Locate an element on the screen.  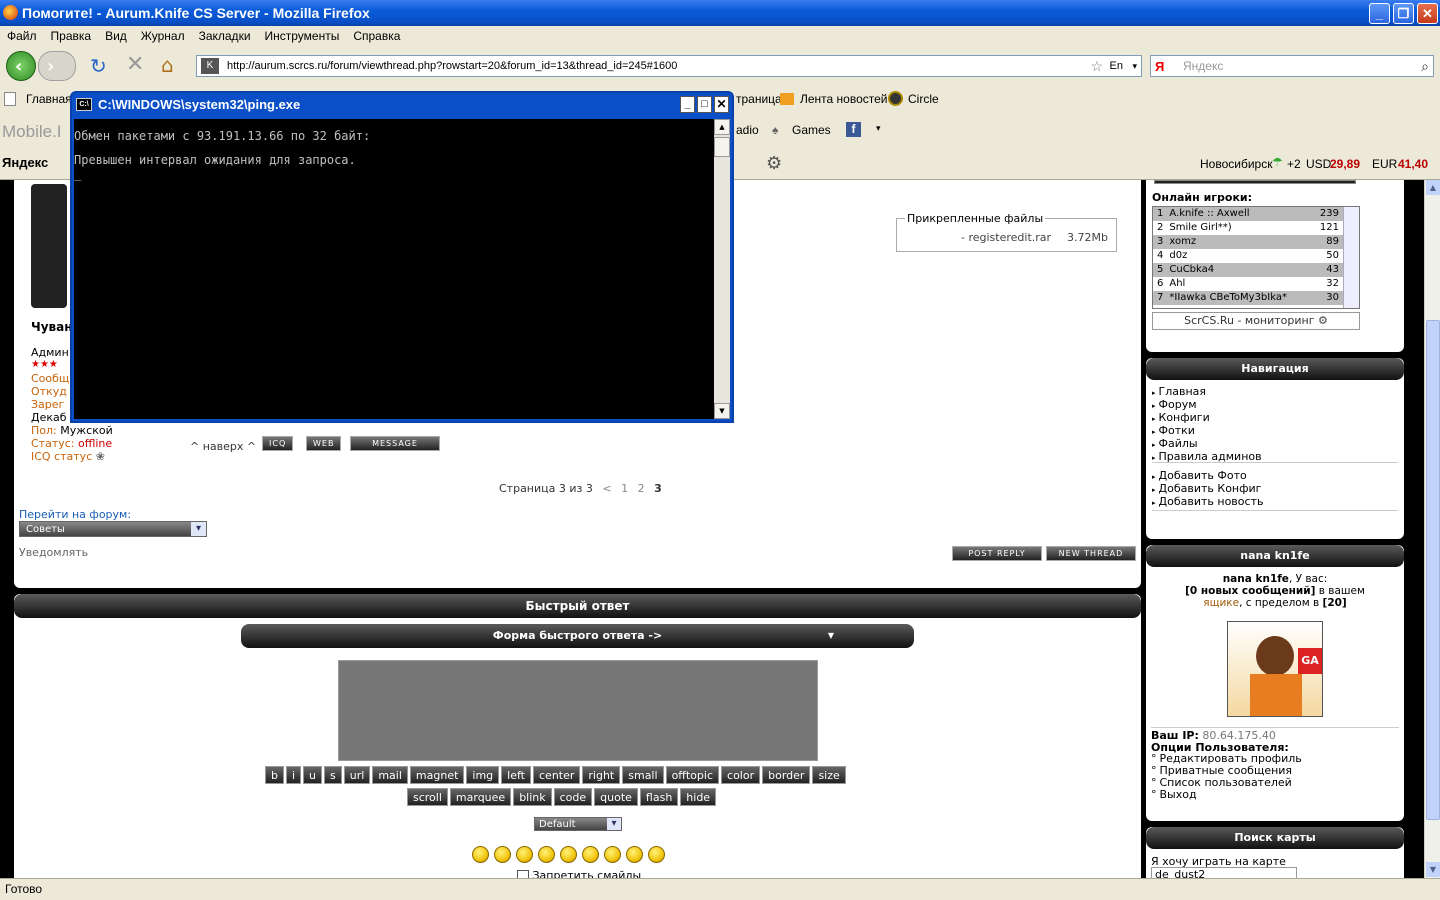
stop-icon: ✕ is located at coordinates (135, 64).